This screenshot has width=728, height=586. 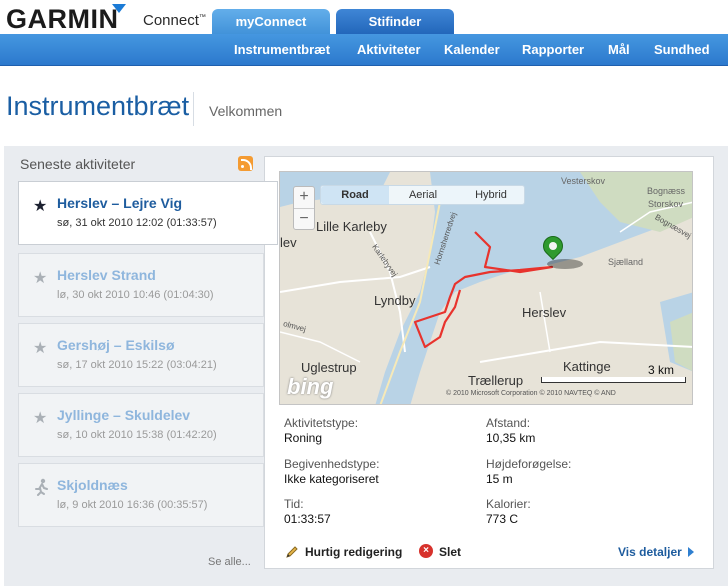 I want to click on garmin-triangle-icon, so click(x=119, y=8).